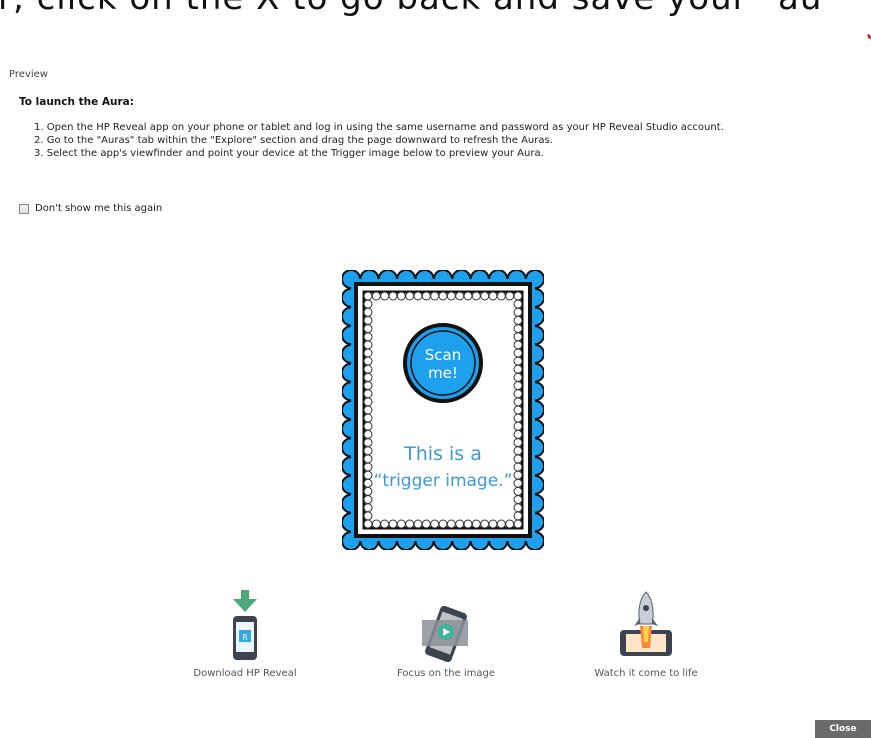 The height and width of the screenshot is (738, 871). I want to click on feature-watch: Watch it come to life, so click(646, 634).